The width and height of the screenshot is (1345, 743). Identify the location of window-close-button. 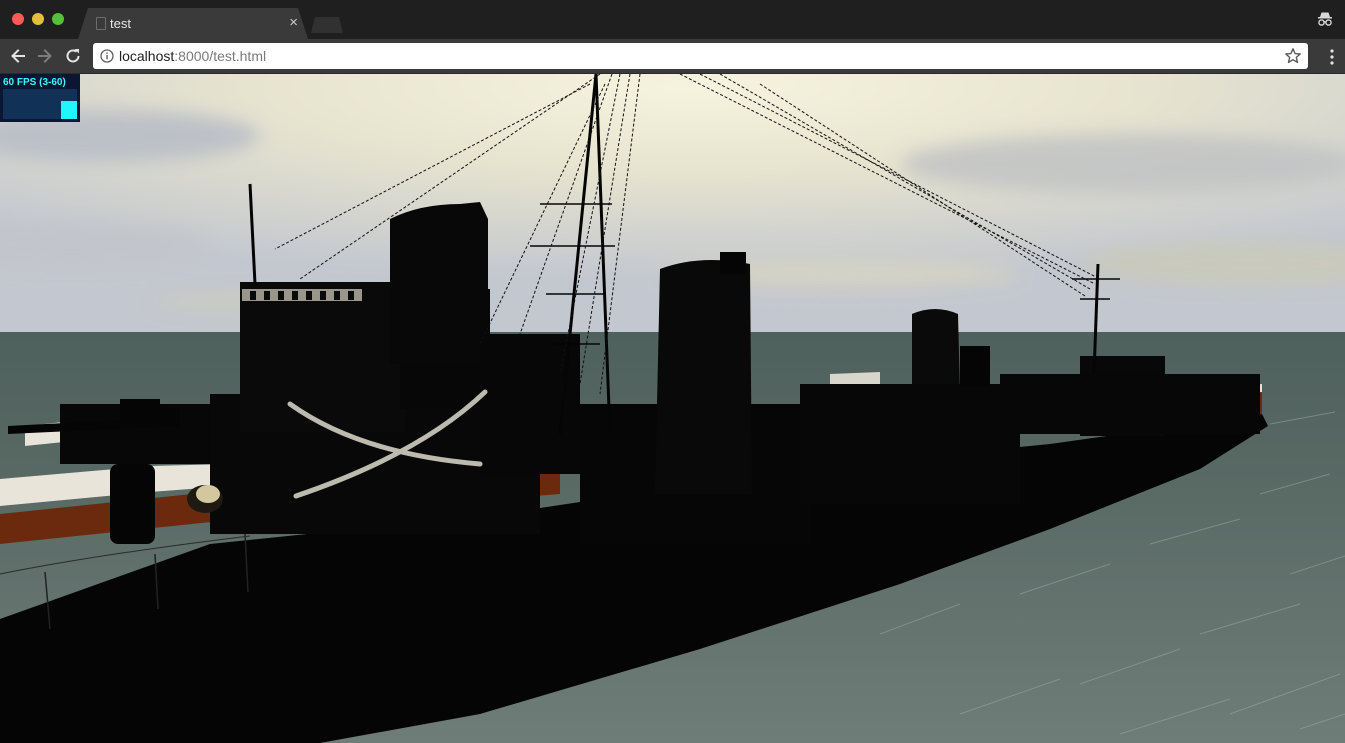
(18, 19).